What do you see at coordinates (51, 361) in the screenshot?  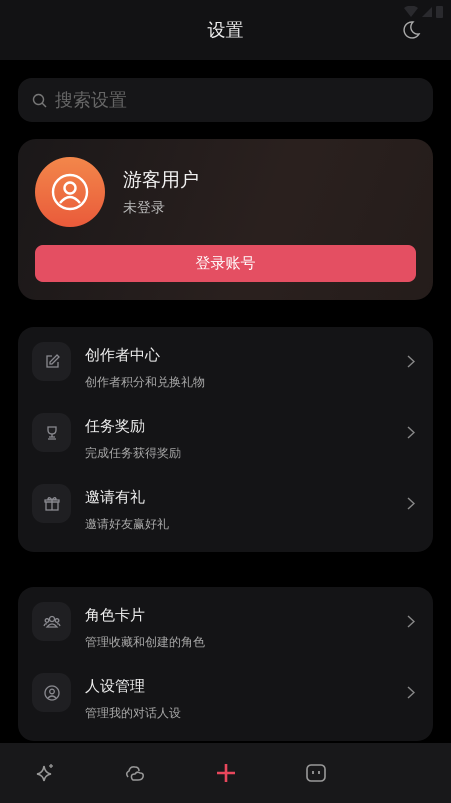 I see `edit-icon` at bounding box center [51, 361].